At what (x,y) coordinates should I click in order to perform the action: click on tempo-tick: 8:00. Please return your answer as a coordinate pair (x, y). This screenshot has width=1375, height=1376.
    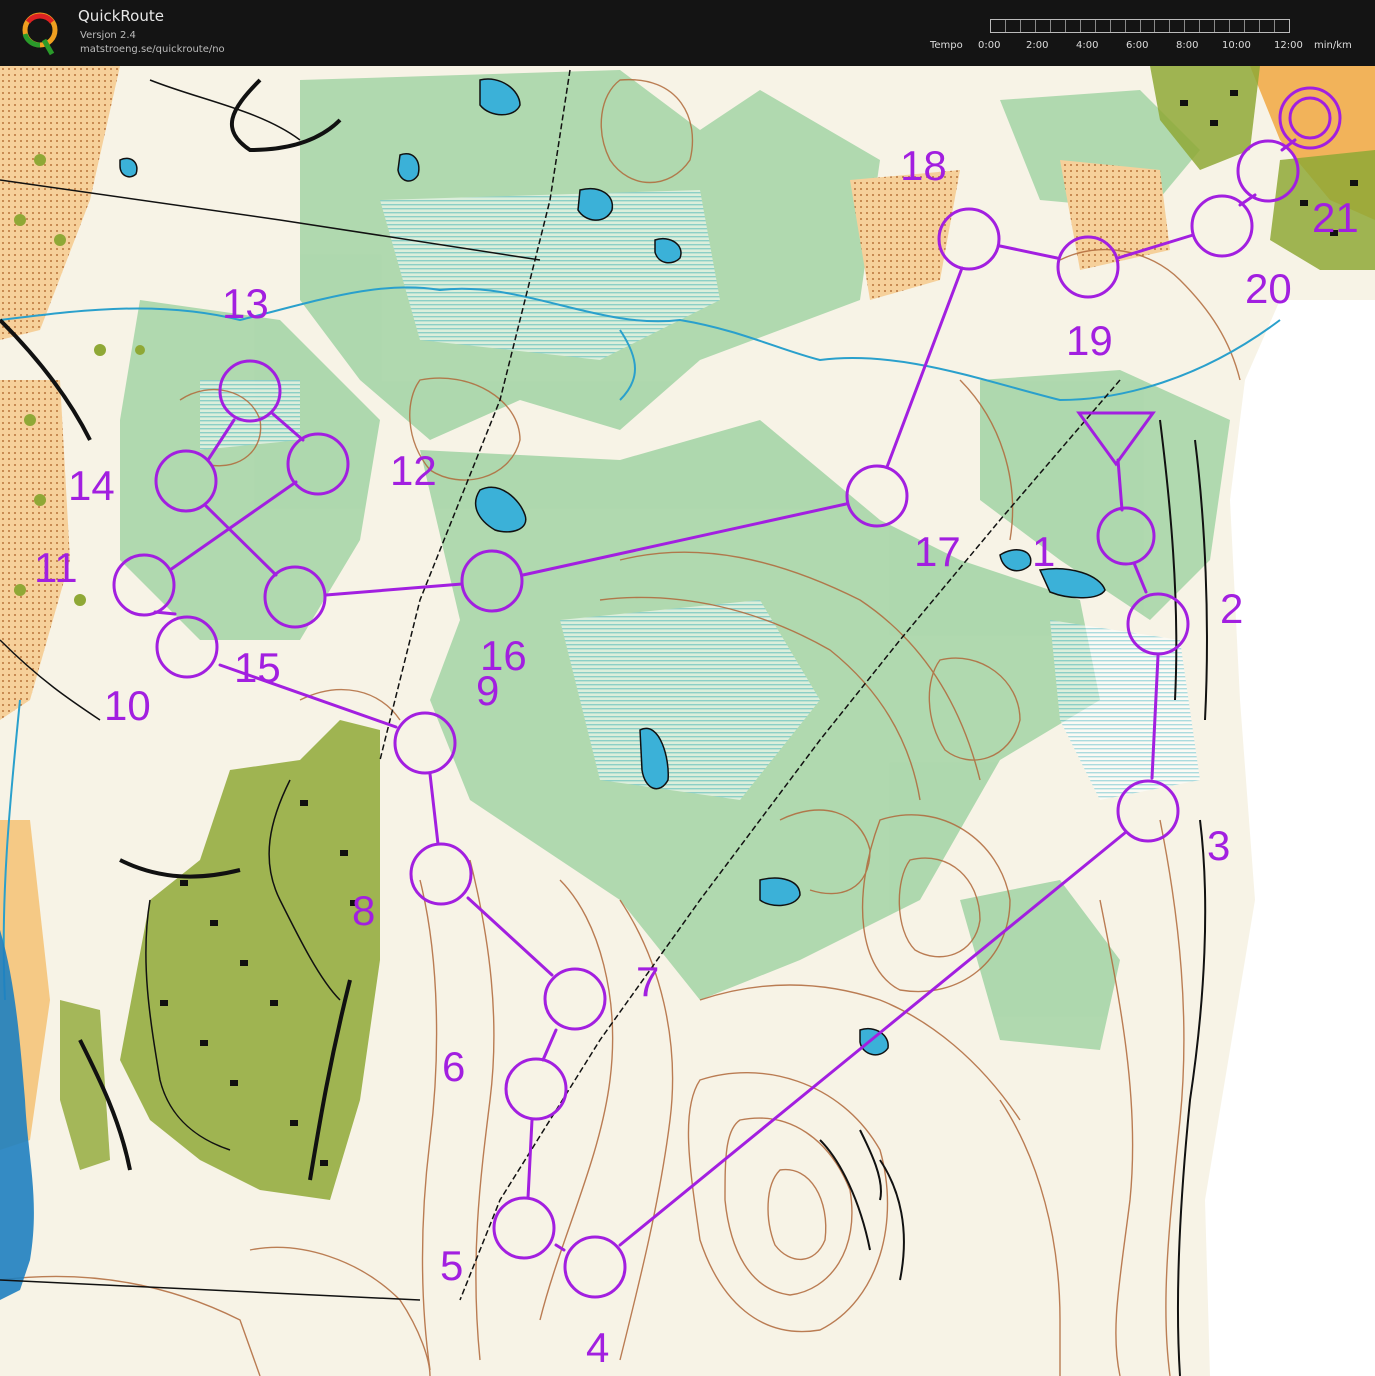
    Looking at the image, I should click on (1187, 45).